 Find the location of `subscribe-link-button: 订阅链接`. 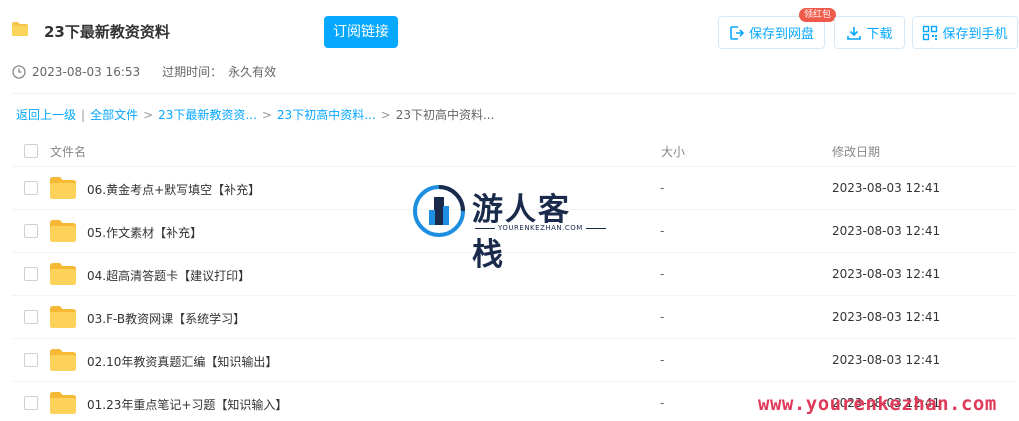

subscribe-link-button: 订阅链接 is located at coordinates (361, 32).